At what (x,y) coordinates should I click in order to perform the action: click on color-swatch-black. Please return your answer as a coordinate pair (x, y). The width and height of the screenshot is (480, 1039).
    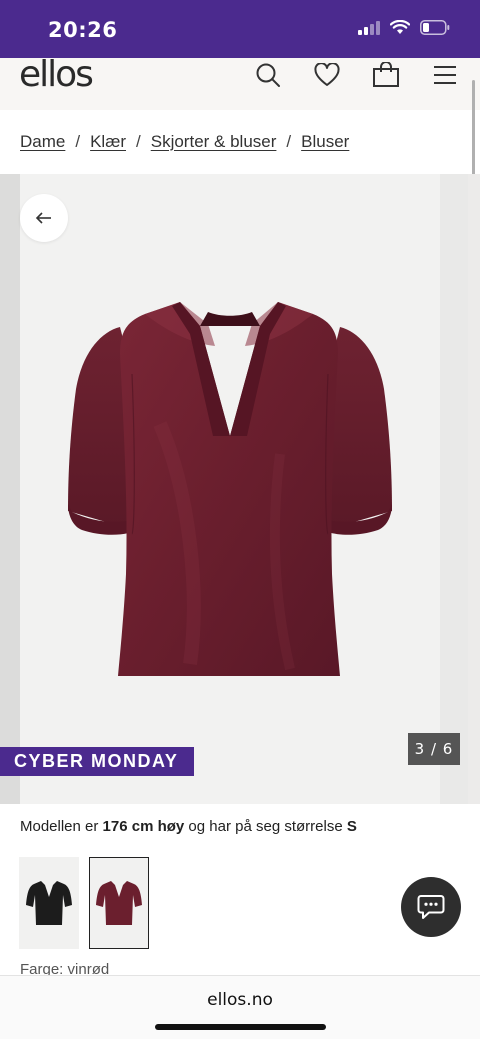
    Looking at the image, I should click on (49, 903).